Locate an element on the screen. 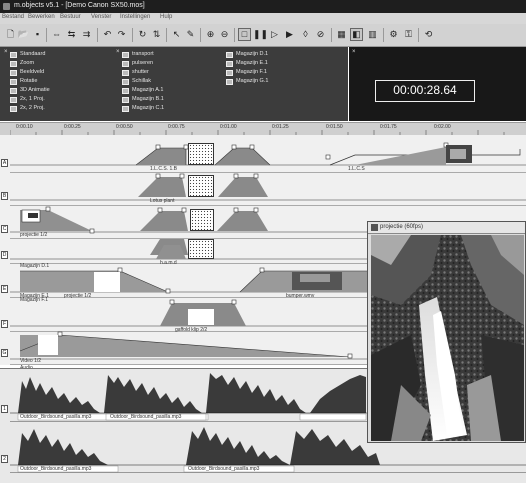 This screenshot has width=526, height=483. object-item: Magazijn E.1 is located at coordinates (247, 63).